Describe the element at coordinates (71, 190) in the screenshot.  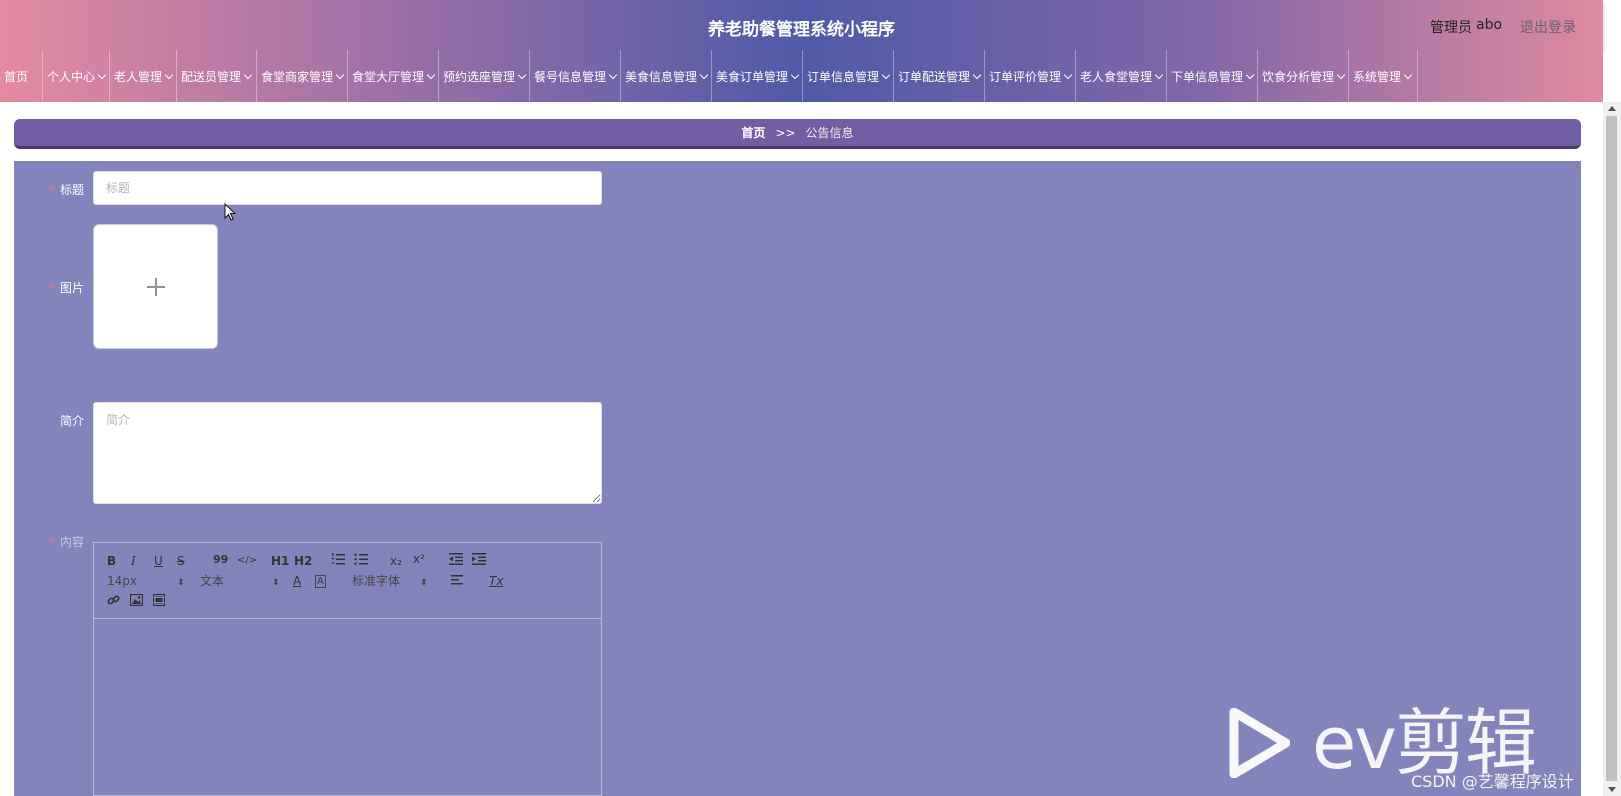
I see `title-label-text: 标题` at that location.